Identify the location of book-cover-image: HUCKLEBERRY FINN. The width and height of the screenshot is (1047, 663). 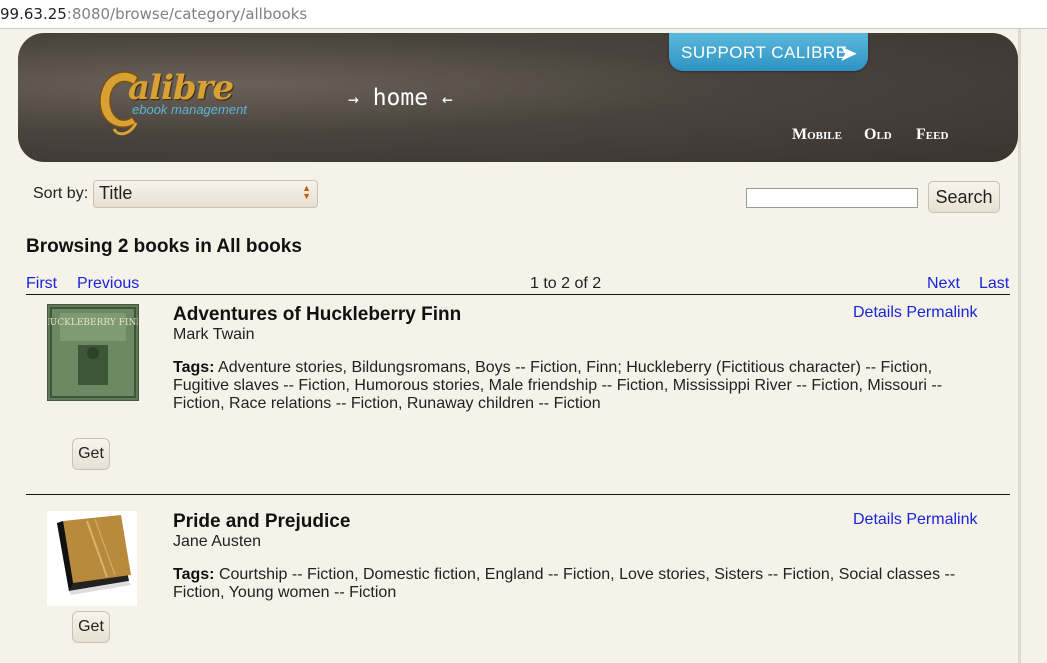
(93, 352).